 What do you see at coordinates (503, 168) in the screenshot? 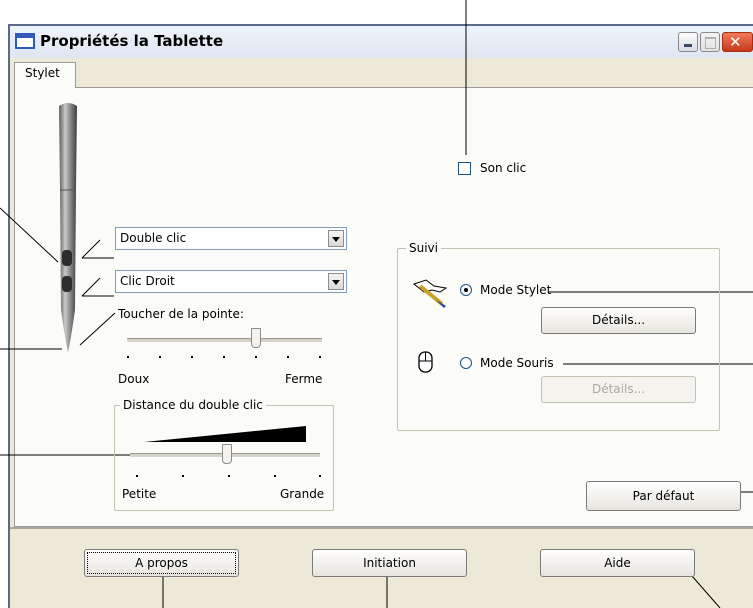
I see `sound-click-label: Son clic` at bounding box center [503, 168].